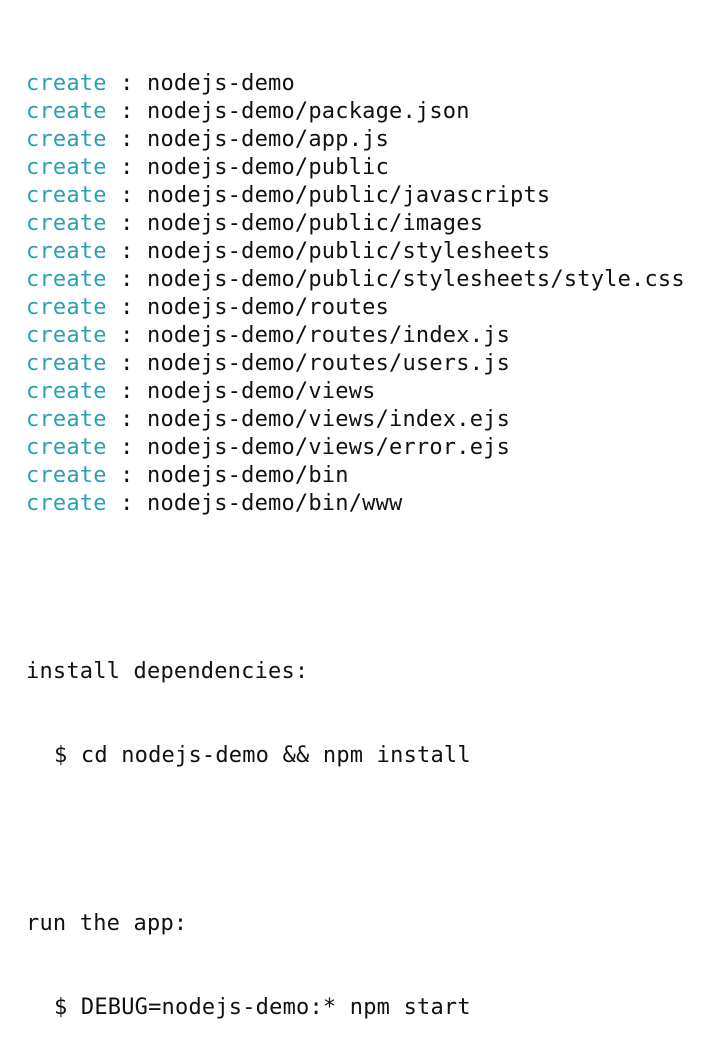 Image resolution: width=720 pixels, height=1050 pixels. I want to click on create-line: create : nodejs-demo/package.json, so click(371, 112).